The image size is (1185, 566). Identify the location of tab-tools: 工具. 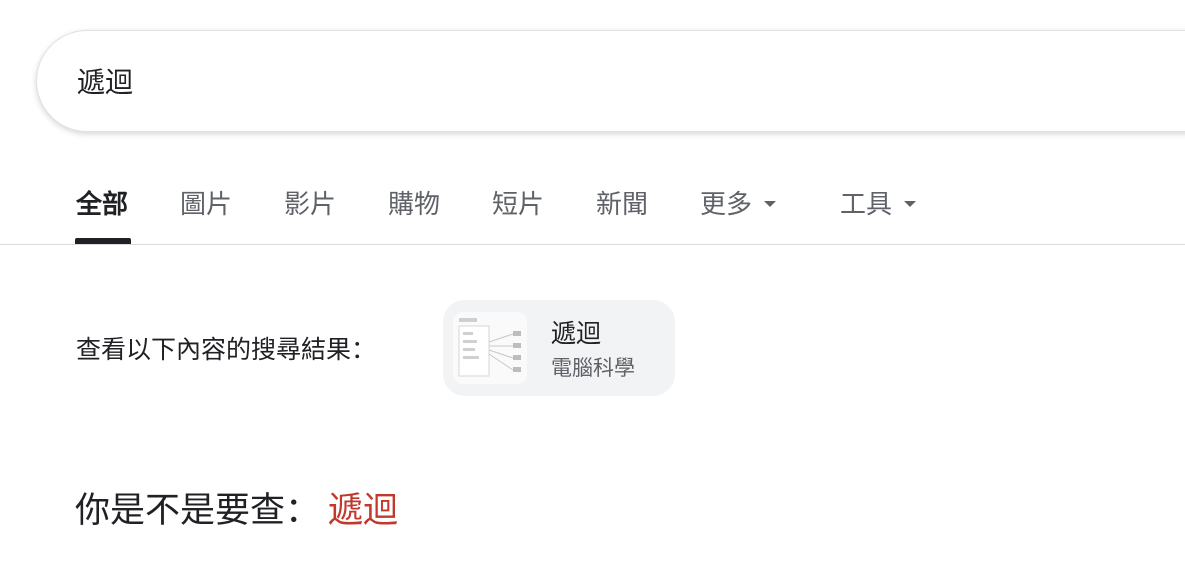
(878, 202).